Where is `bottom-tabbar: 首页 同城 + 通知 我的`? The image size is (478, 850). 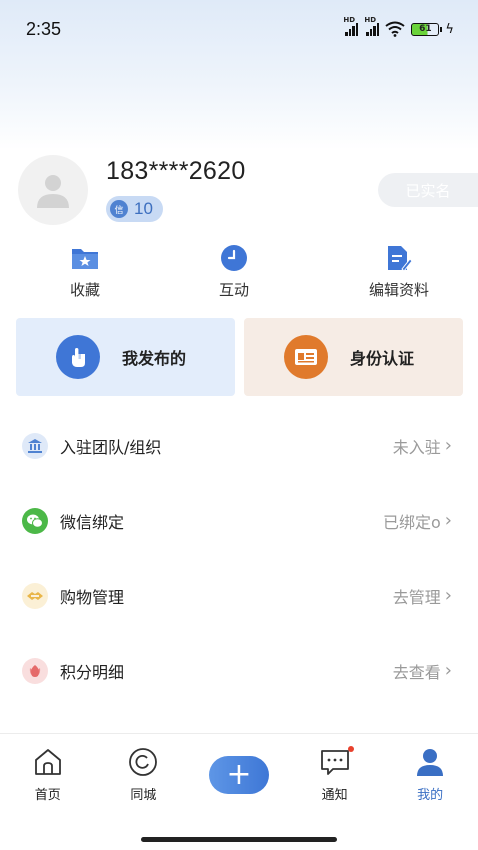
bottom-tabbar: 首页 同城 + 通知 我的 is located at coordinates (239, 773).